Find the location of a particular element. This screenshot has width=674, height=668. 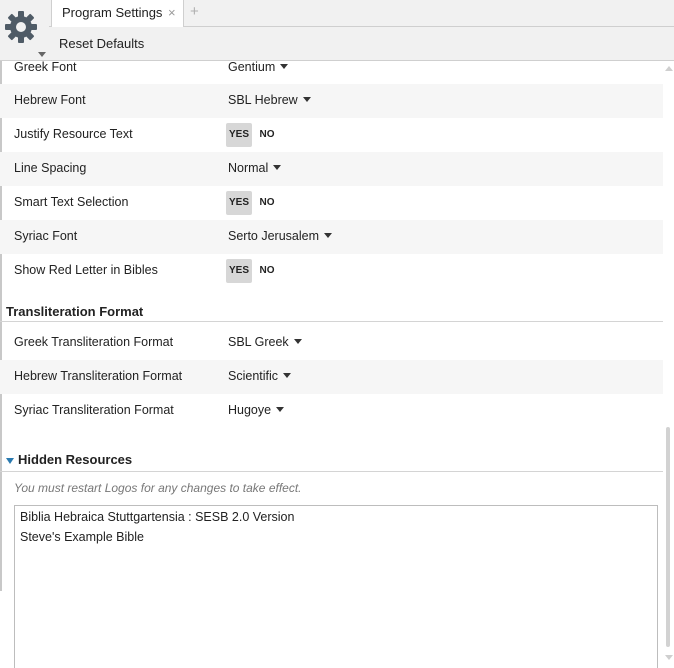

close-icon: × is located at coordinates (172, 12).